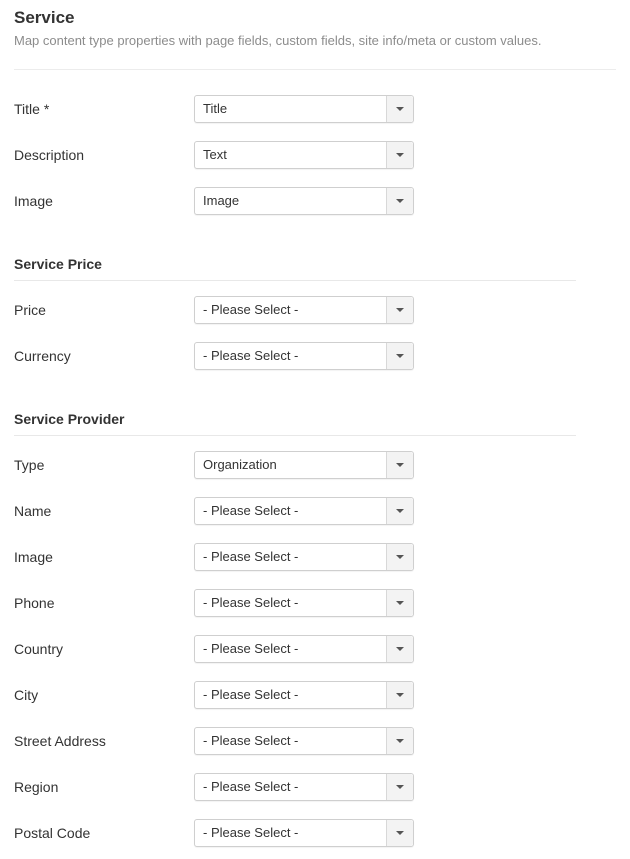  Describe the element at coordinates (304, 557) in the screenshot. I see `field-select-provider-image: - Please Select -` at that location.